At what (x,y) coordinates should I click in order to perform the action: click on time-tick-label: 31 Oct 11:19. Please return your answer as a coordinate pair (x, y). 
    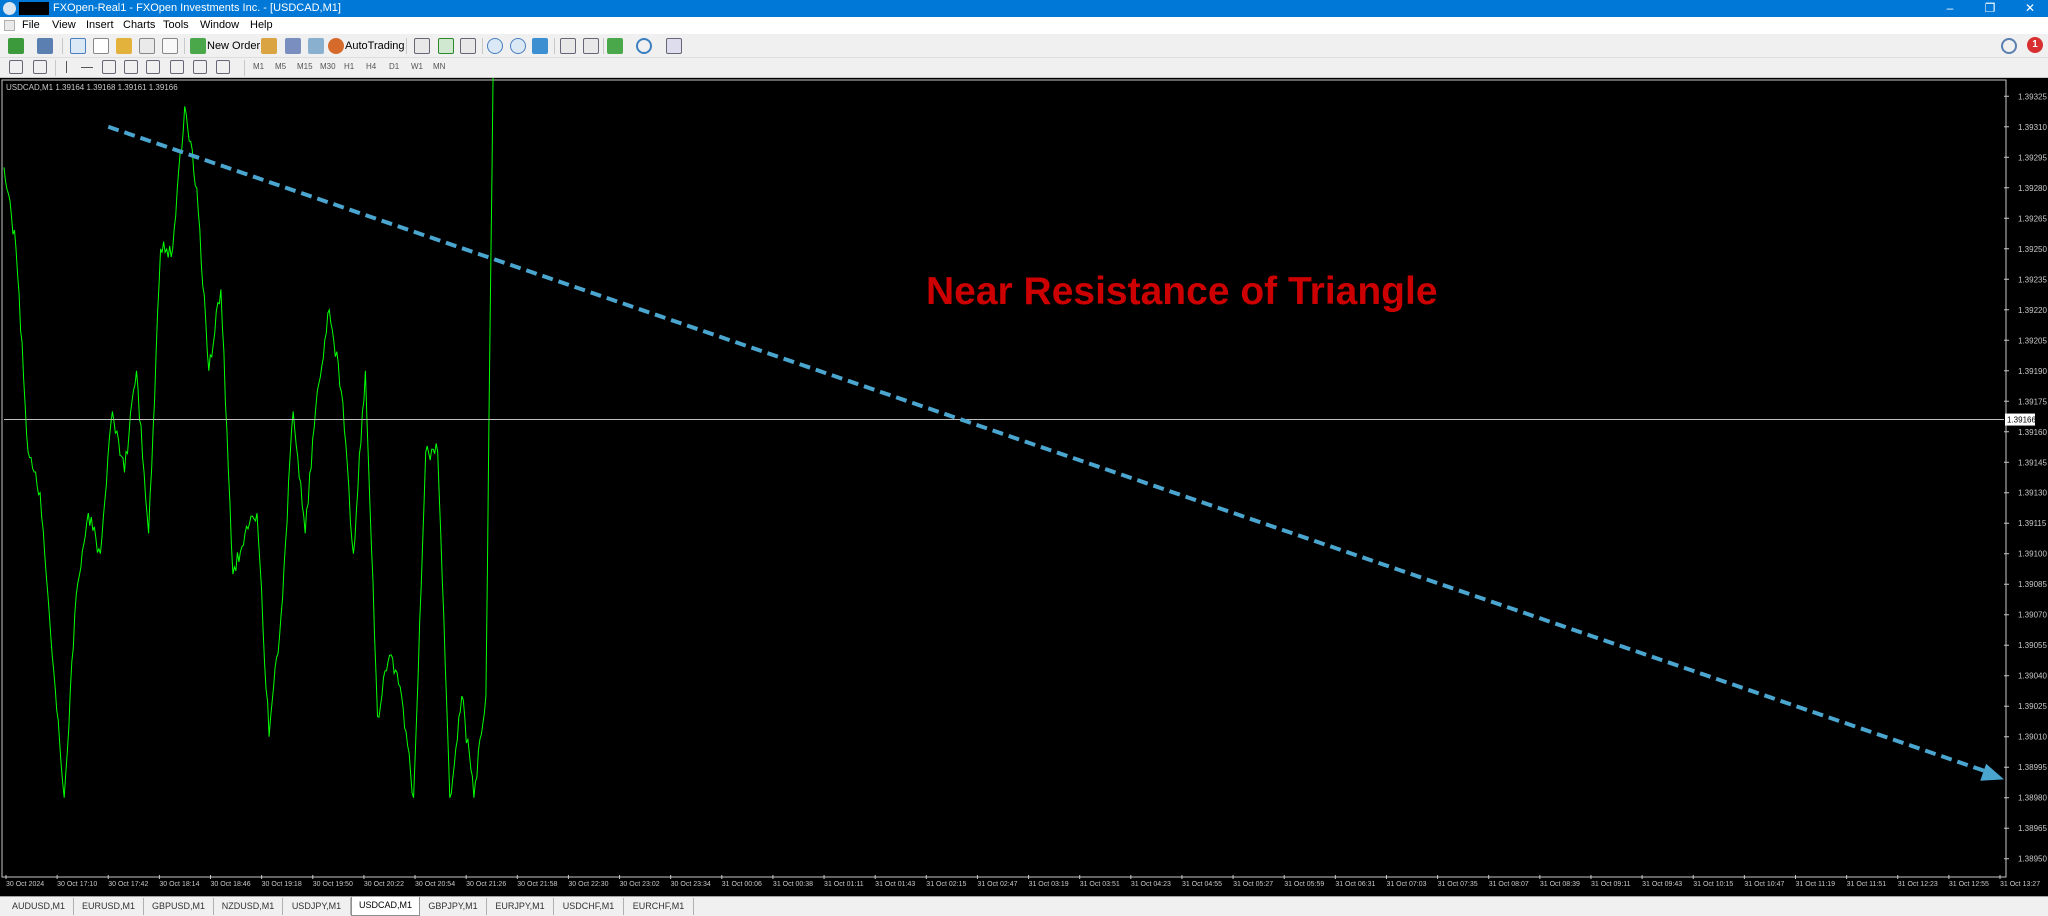
    Looking at the image, I should click on (1815, 884).